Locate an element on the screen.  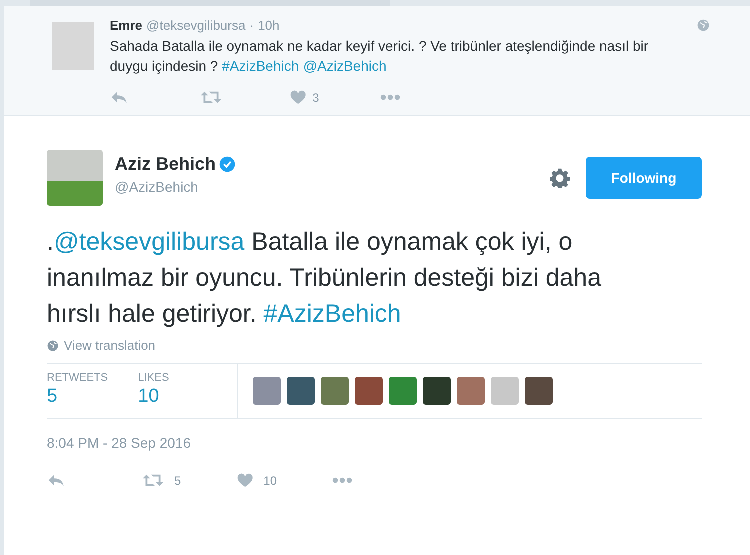
action-count: 5 is located at coordinates (178, 481).